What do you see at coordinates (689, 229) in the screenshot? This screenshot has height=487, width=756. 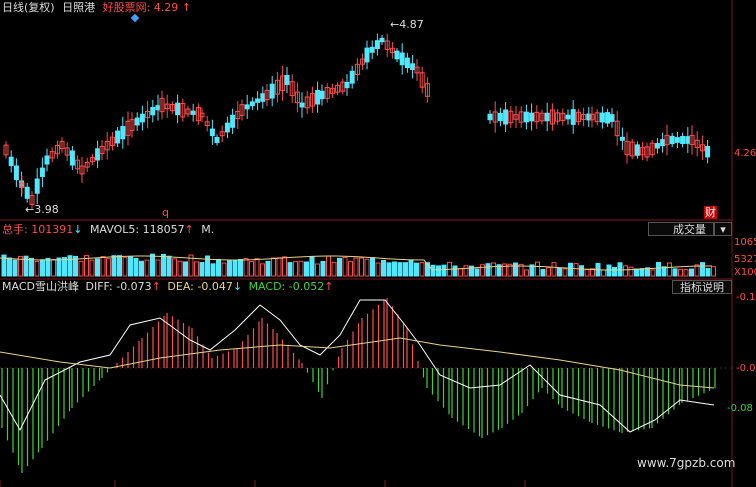 I see `volume-dropdown-label: 成交量` at bounding box center [689, 229].